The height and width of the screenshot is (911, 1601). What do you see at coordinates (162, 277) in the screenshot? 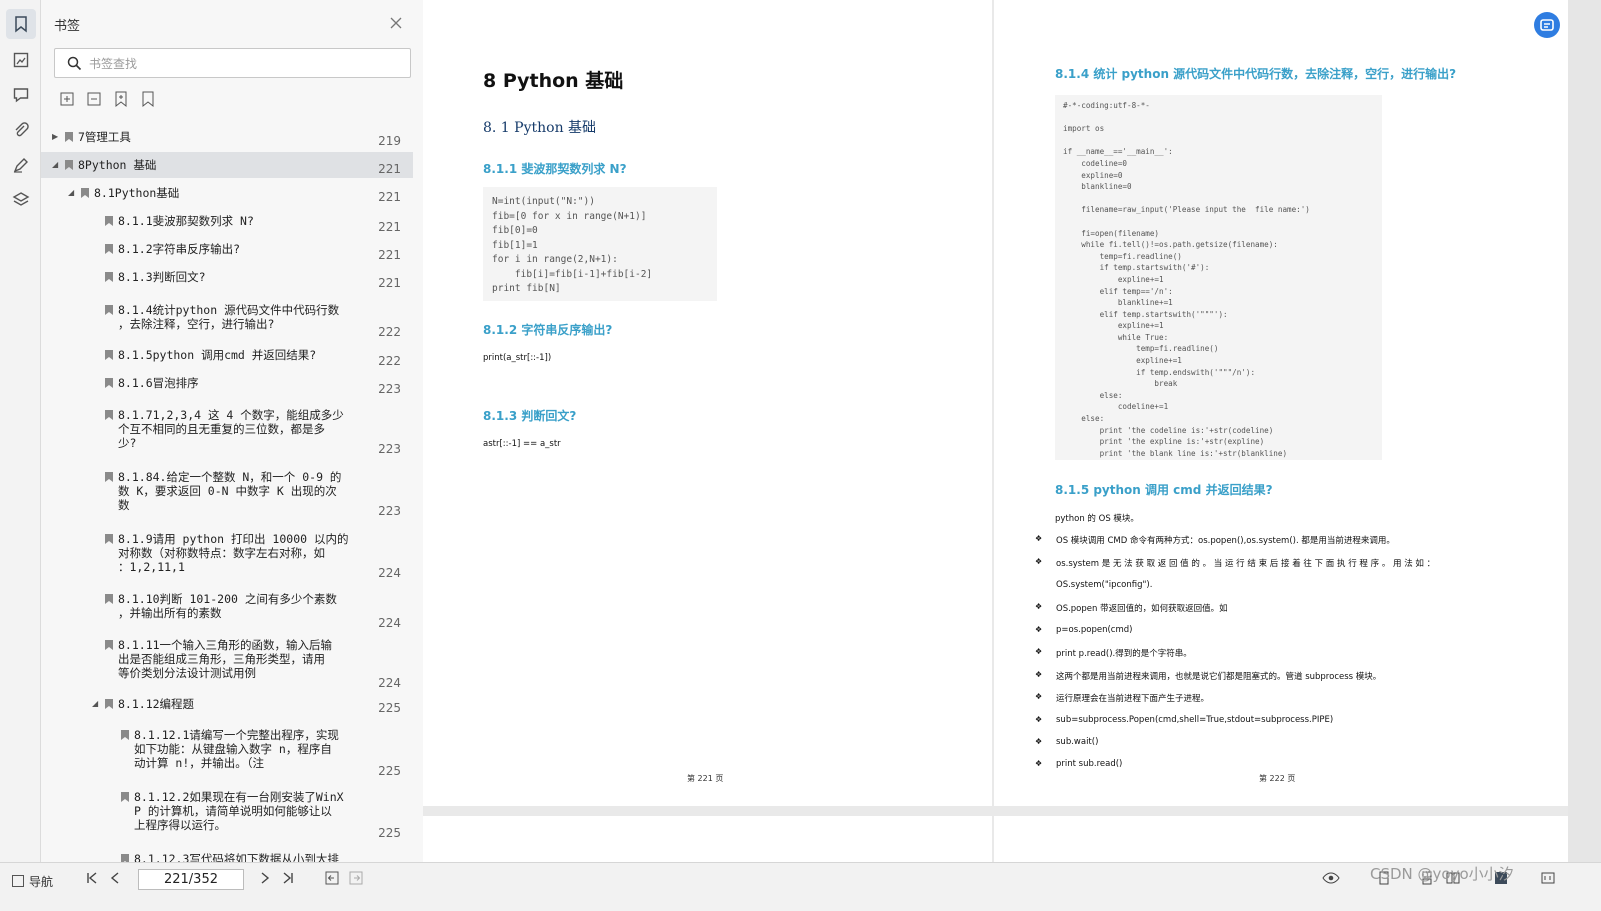
I see `bookmark-label: 8.1.3判断回文?` at bounding box center [162, 277].